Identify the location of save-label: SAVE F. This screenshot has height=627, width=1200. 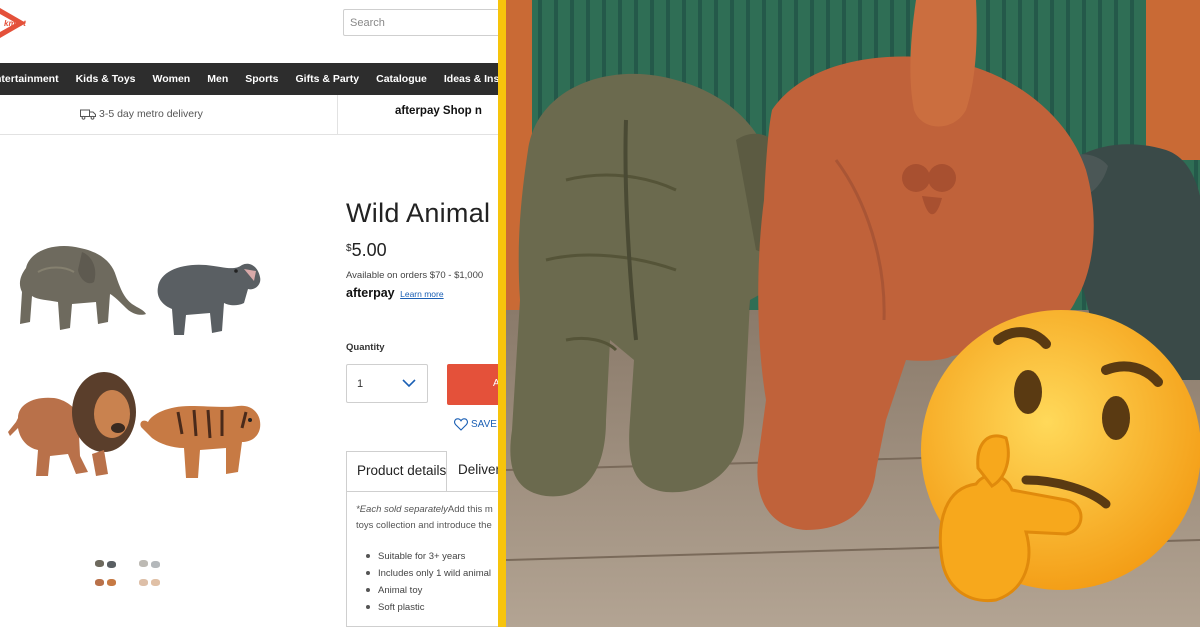
(484, 424).